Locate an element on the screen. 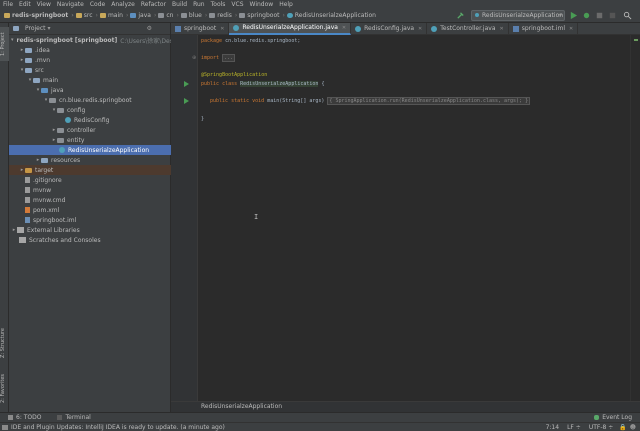 The height and width of the screenshot is (431, 640). caret-position: 7:14 is located at coordinates (552, 427).